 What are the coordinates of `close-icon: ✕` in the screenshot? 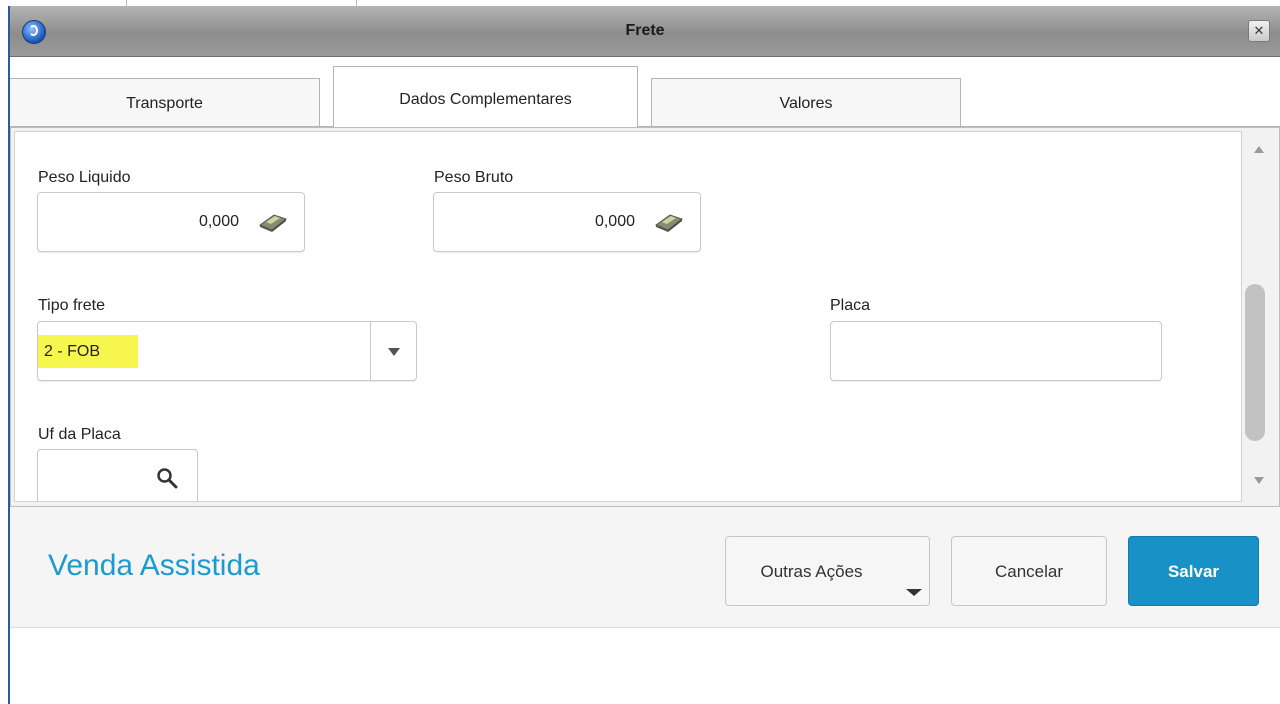 It's located at (1259, 30).